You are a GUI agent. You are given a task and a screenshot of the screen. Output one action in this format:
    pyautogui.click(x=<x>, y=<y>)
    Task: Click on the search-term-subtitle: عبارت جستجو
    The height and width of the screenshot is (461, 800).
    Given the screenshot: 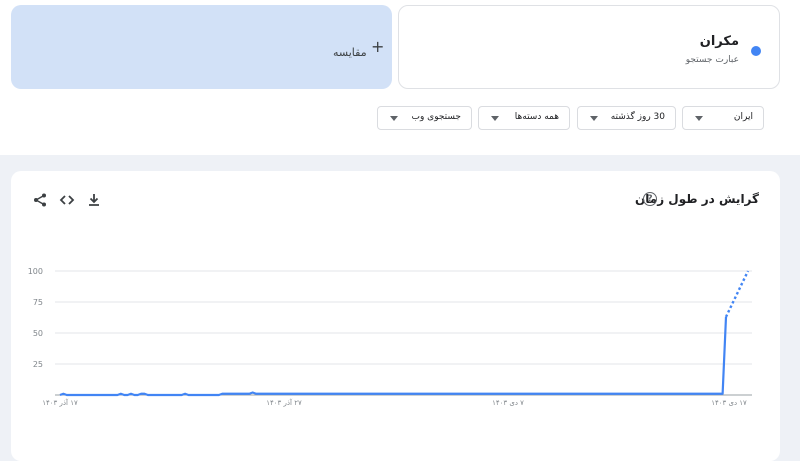 What is the action you would take?
    pyautogui.click(x=712, y=60)
    